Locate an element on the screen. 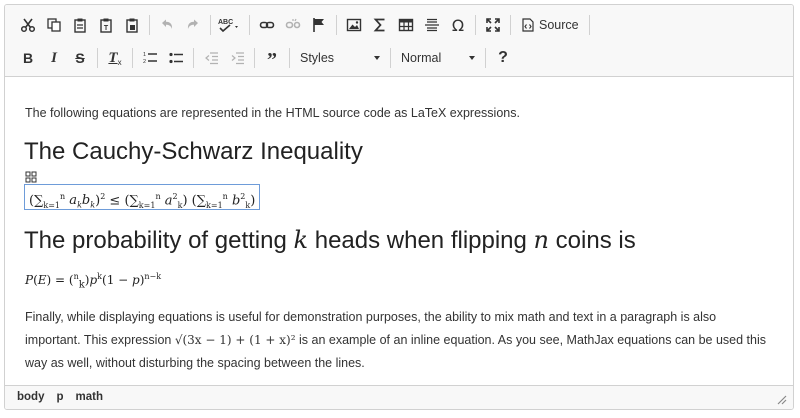 This screenshot has height=418, width=800. indent-button is located at coordinates (237, 58).